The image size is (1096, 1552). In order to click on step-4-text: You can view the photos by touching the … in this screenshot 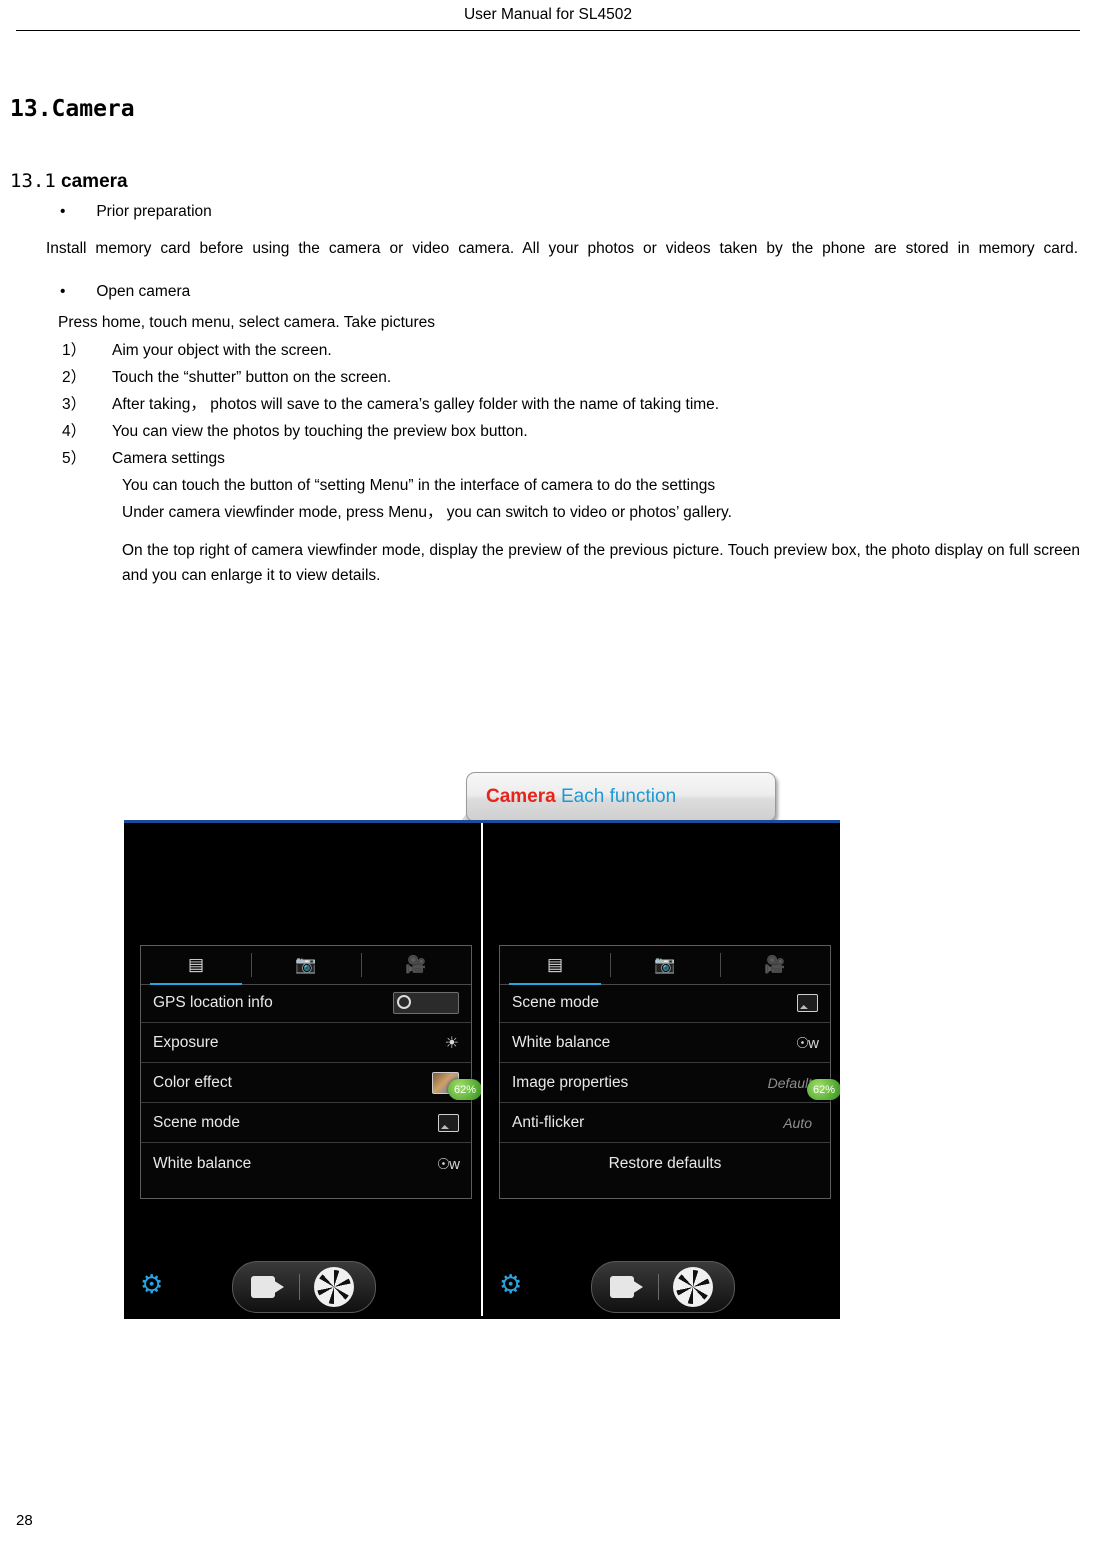, I will do `click(320, 431)`.